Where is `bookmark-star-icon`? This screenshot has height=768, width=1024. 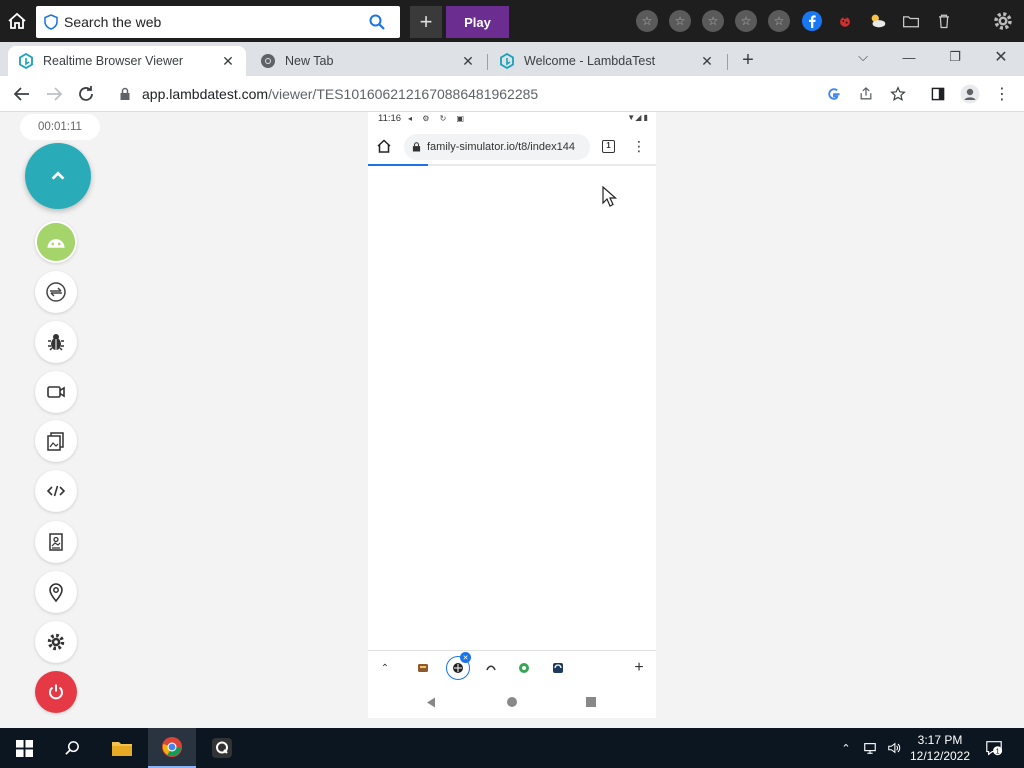 bookmark-star-icon is located at coordinates (898, 94).